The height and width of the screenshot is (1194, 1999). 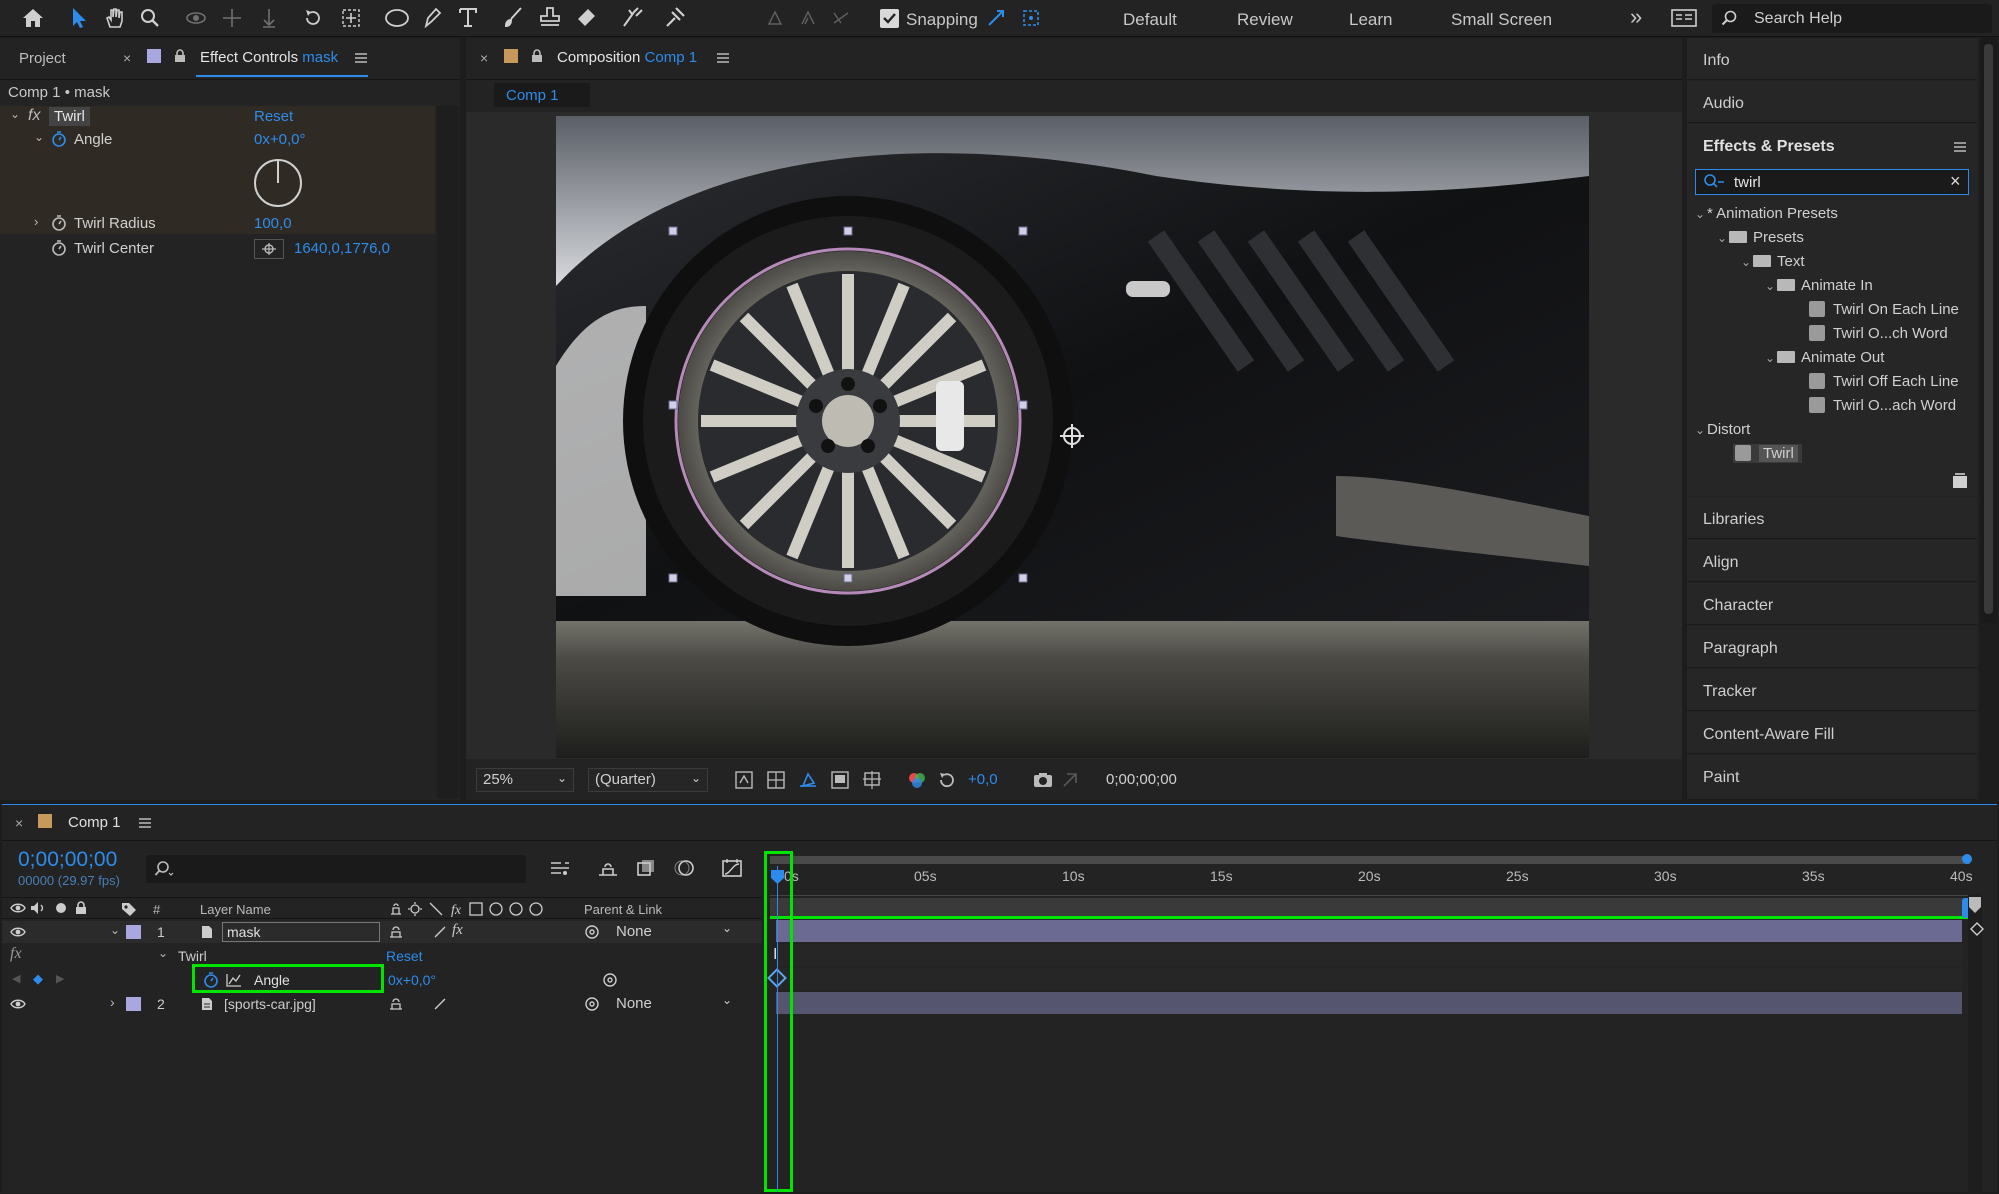 What do you see at coordinates (18, 1004) in the screenshot?
I see `video-eye-icon` at bounding box center [18, 1004].